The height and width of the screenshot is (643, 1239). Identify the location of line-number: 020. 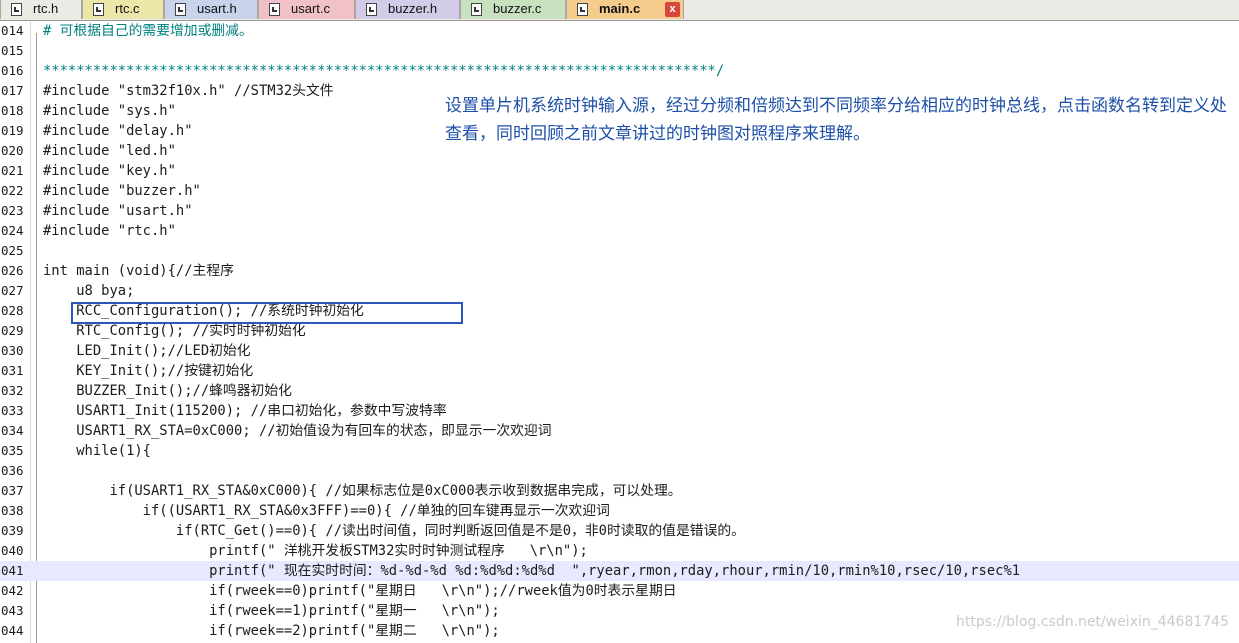
(12, 150).